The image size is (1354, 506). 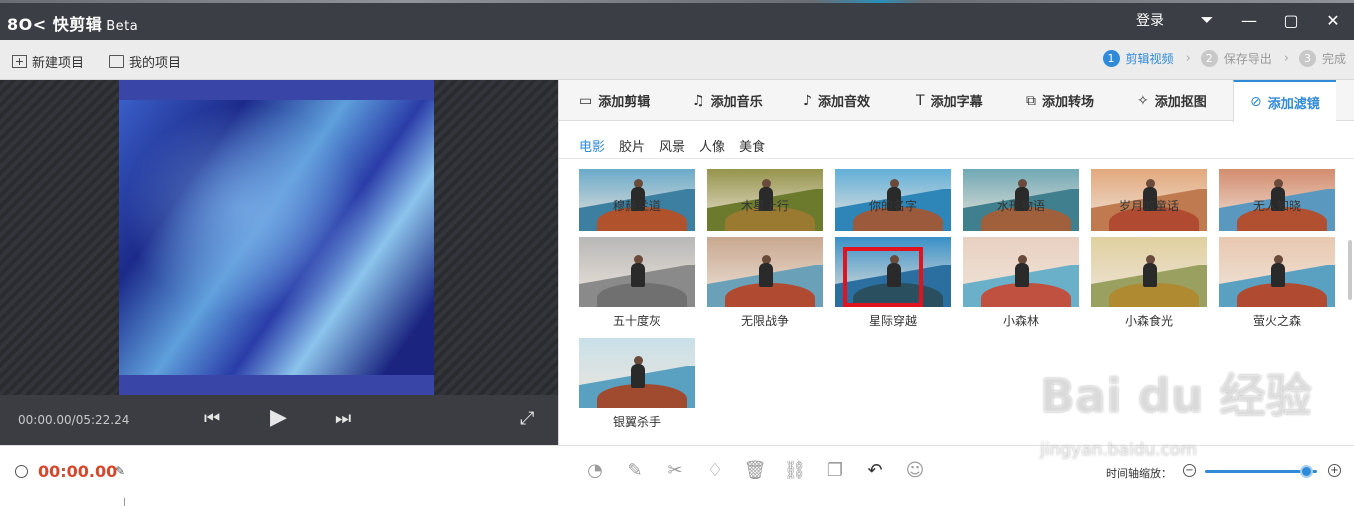 What do you see at coordinates (736, 102) in the screenshot?
I see `tab-label: 添加音乐` at bounding box center [736, 102].